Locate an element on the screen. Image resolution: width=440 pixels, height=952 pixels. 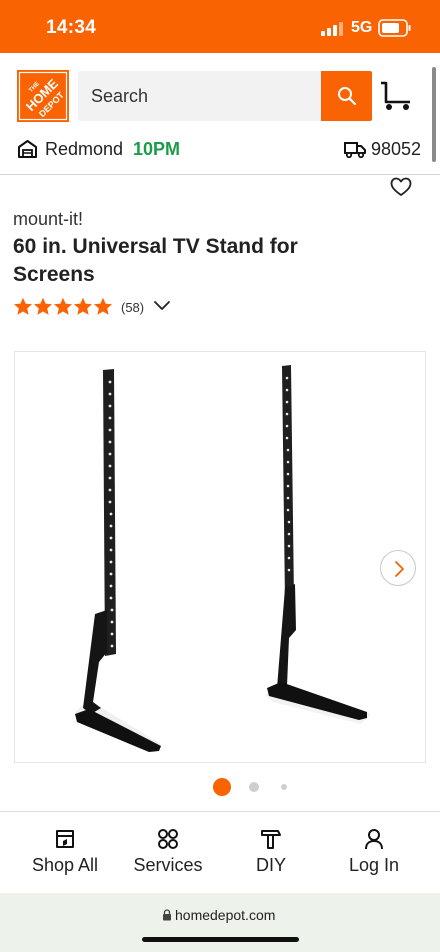
search-icon is located at coordinates (347, 96).